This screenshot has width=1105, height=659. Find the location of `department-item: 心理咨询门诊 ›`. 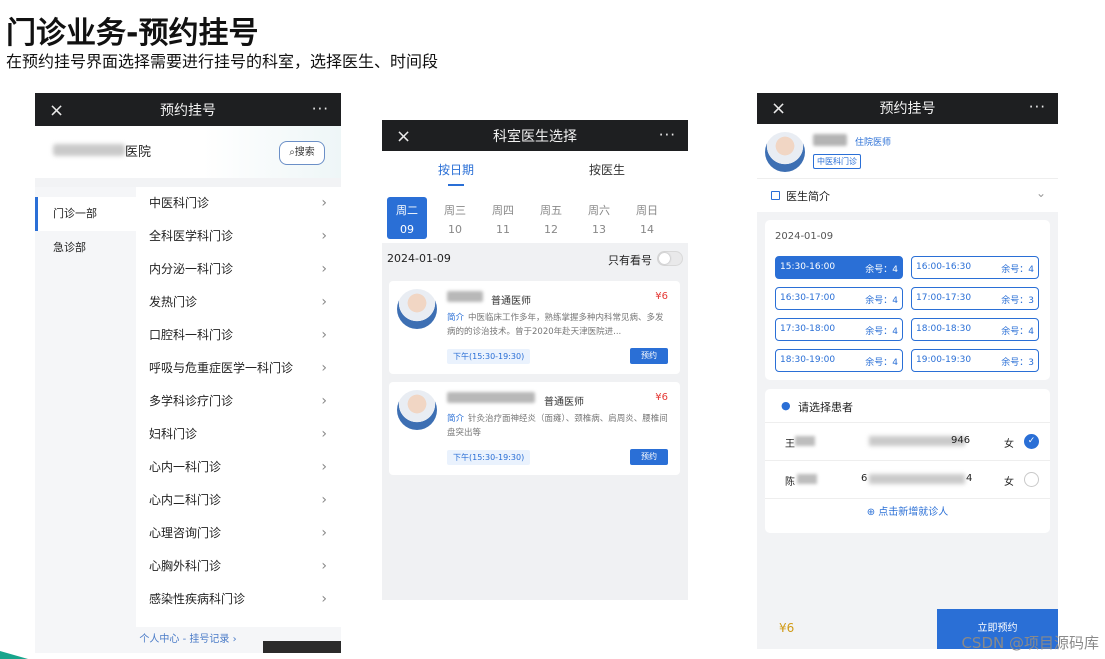

department-item: 心理咨询门诊 › is located at coordinates (238, 533).